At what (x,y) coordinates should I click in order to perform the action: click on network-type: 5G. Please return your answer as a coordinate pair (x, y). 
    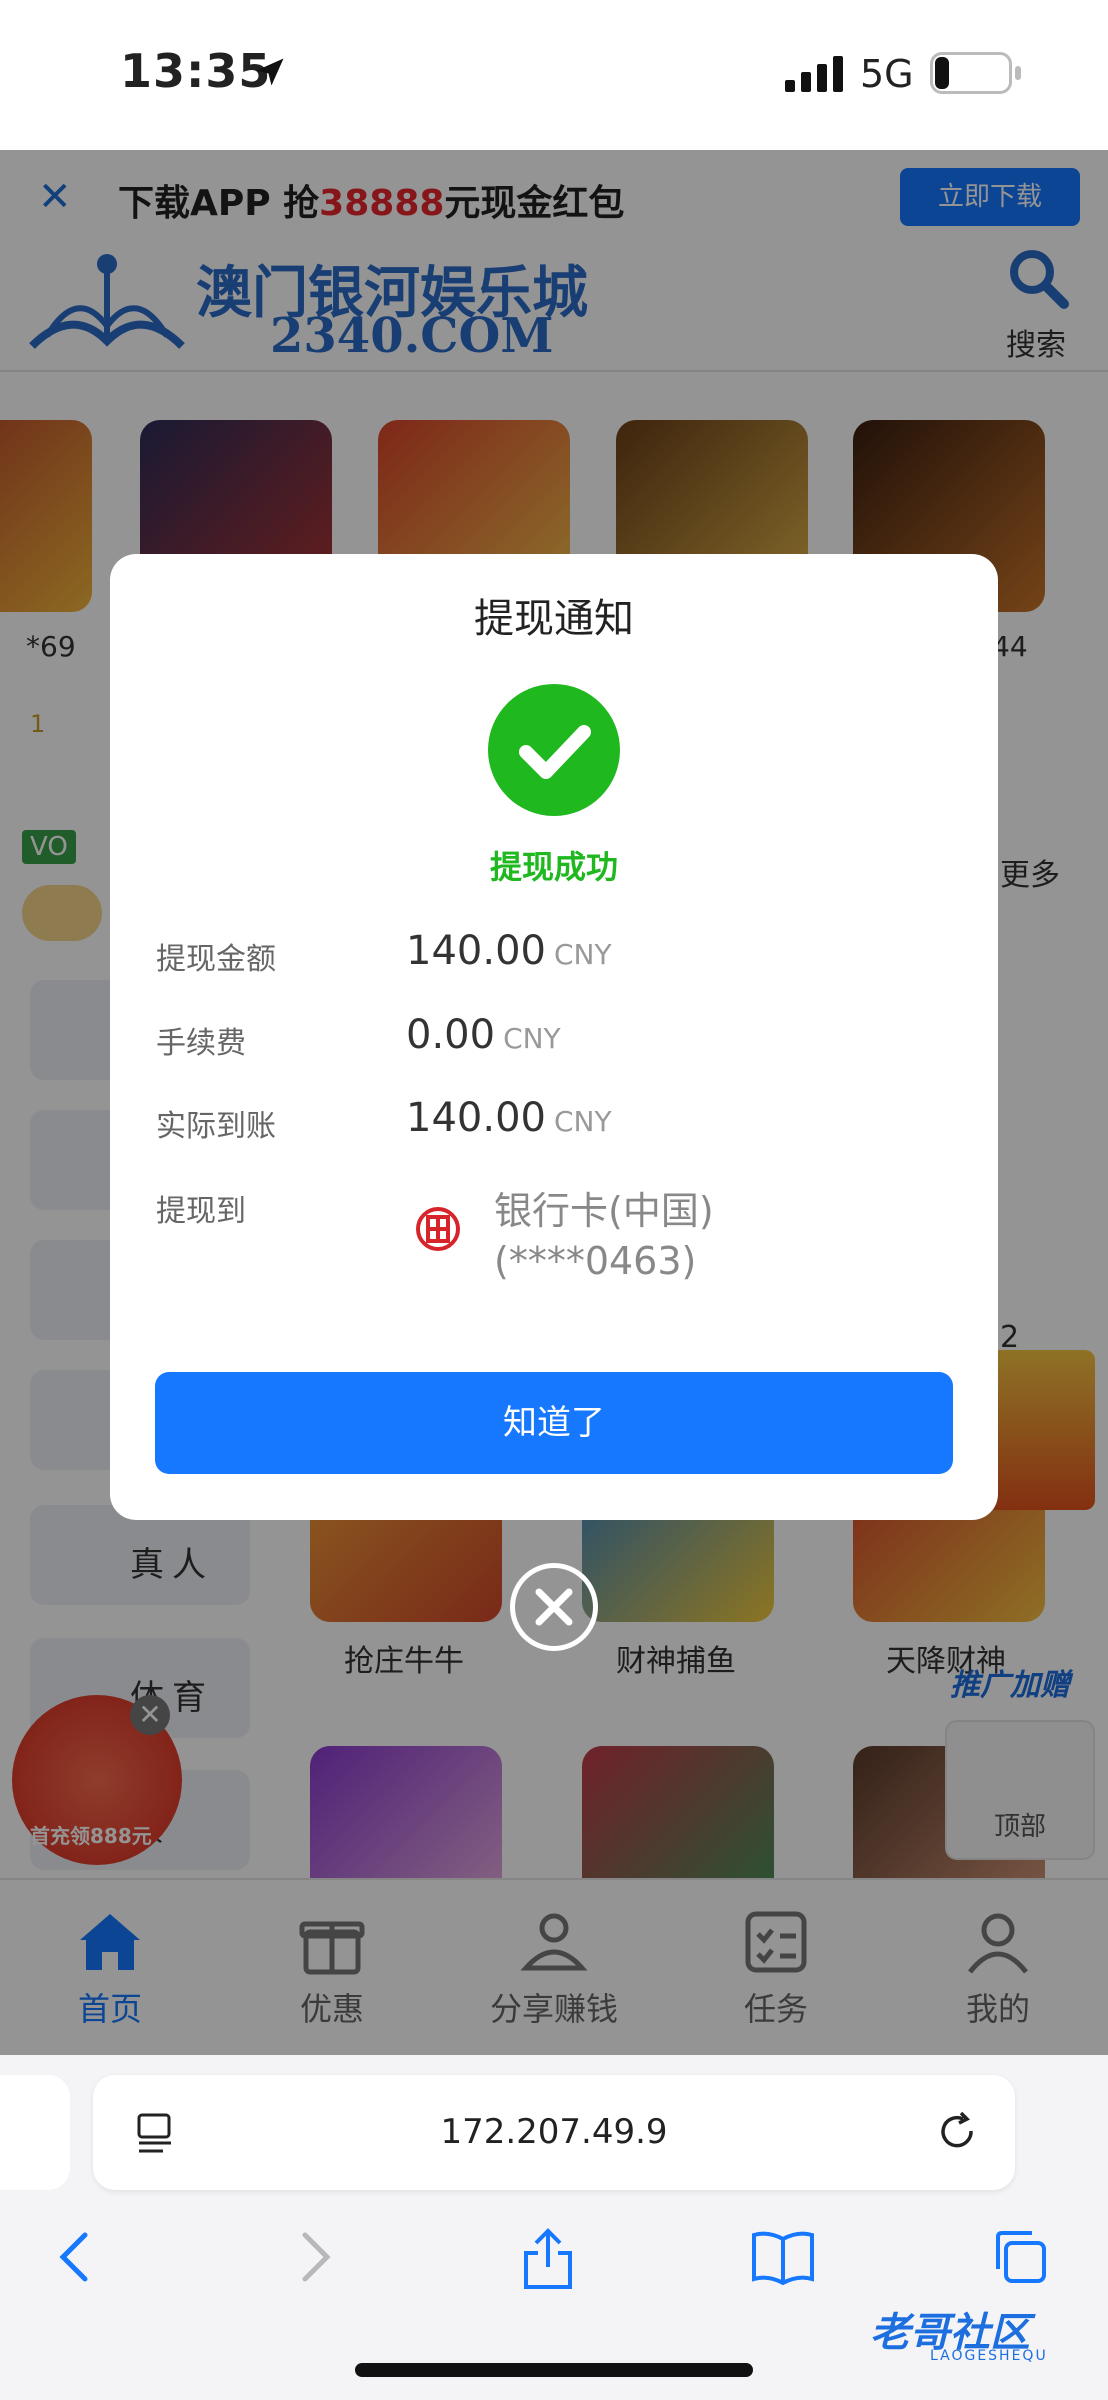
    Looking at the image, I should click on (887, 74).